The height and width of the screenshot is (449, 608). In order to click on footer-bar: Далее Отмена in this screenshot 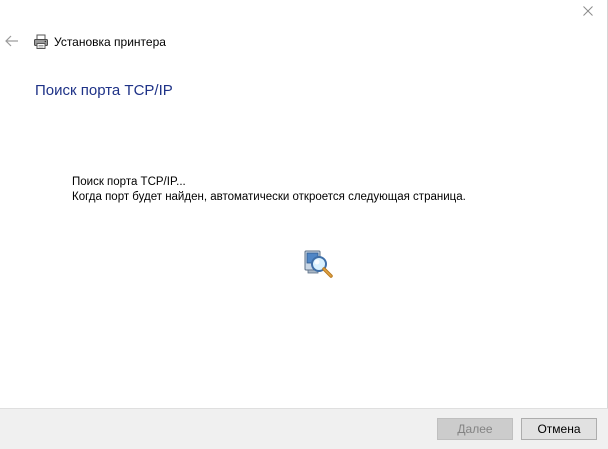, I will do `click(304, 428)`.